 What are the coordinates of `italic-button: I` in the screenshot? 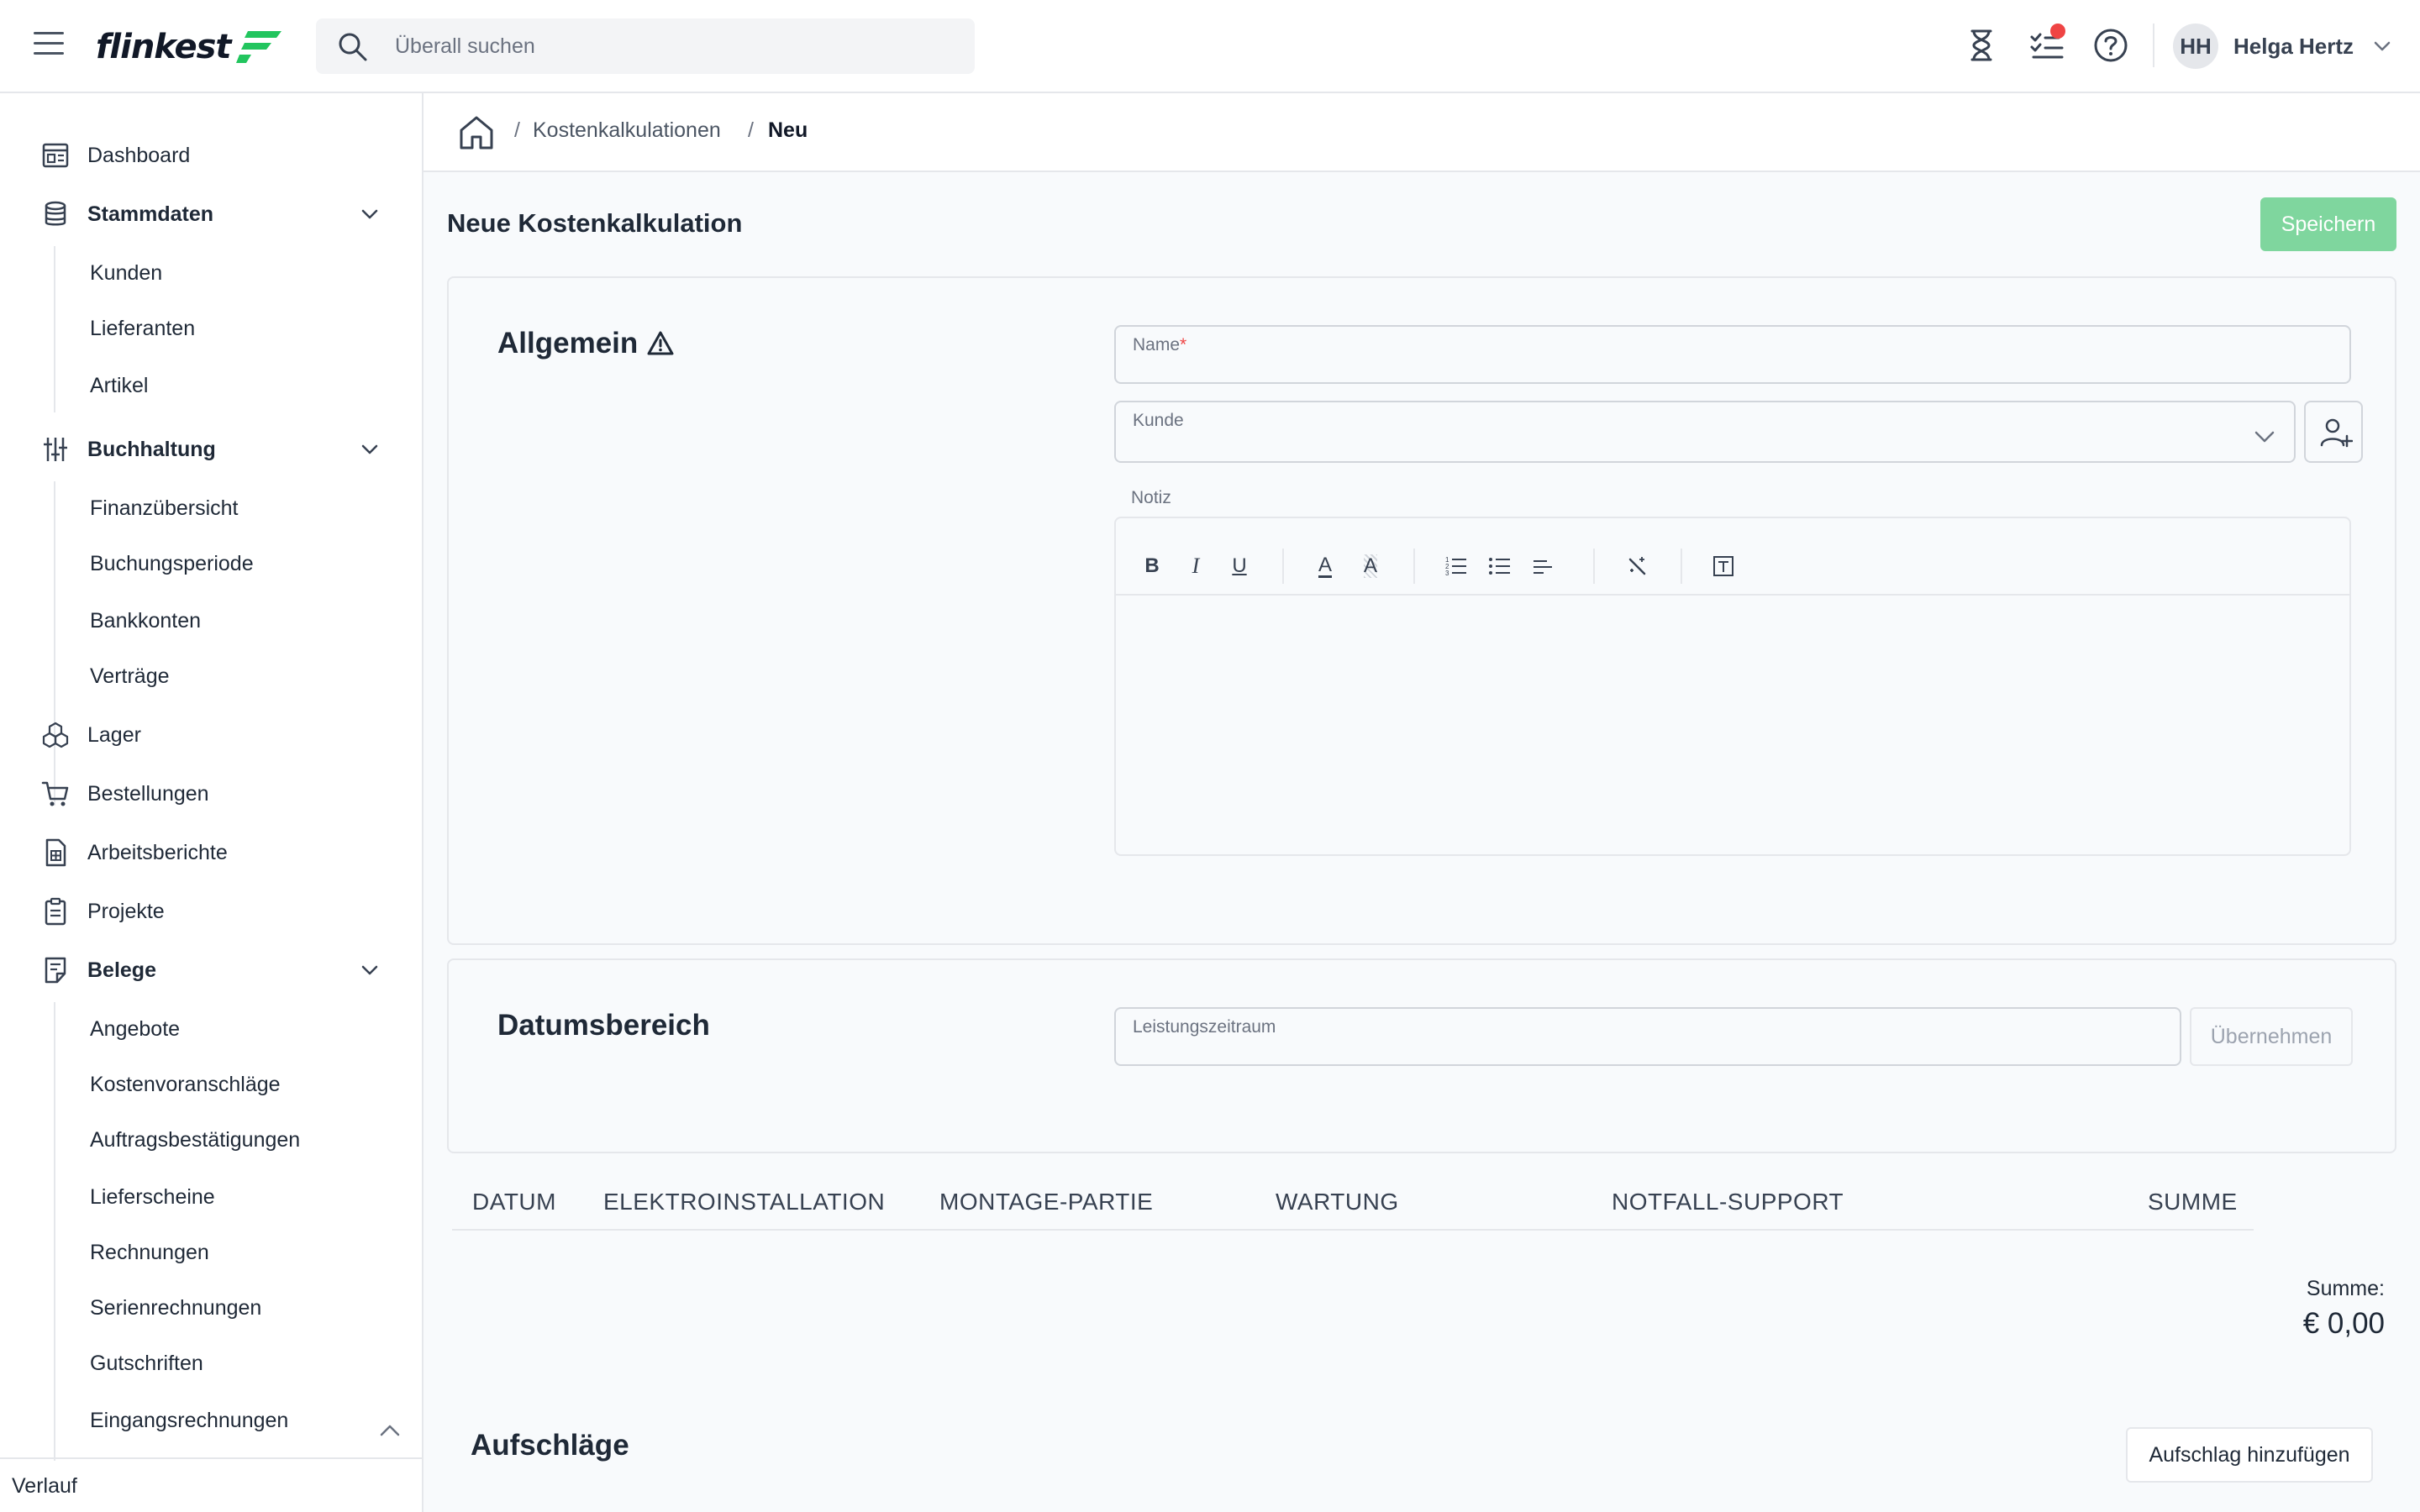 It's located at (1195, 566).